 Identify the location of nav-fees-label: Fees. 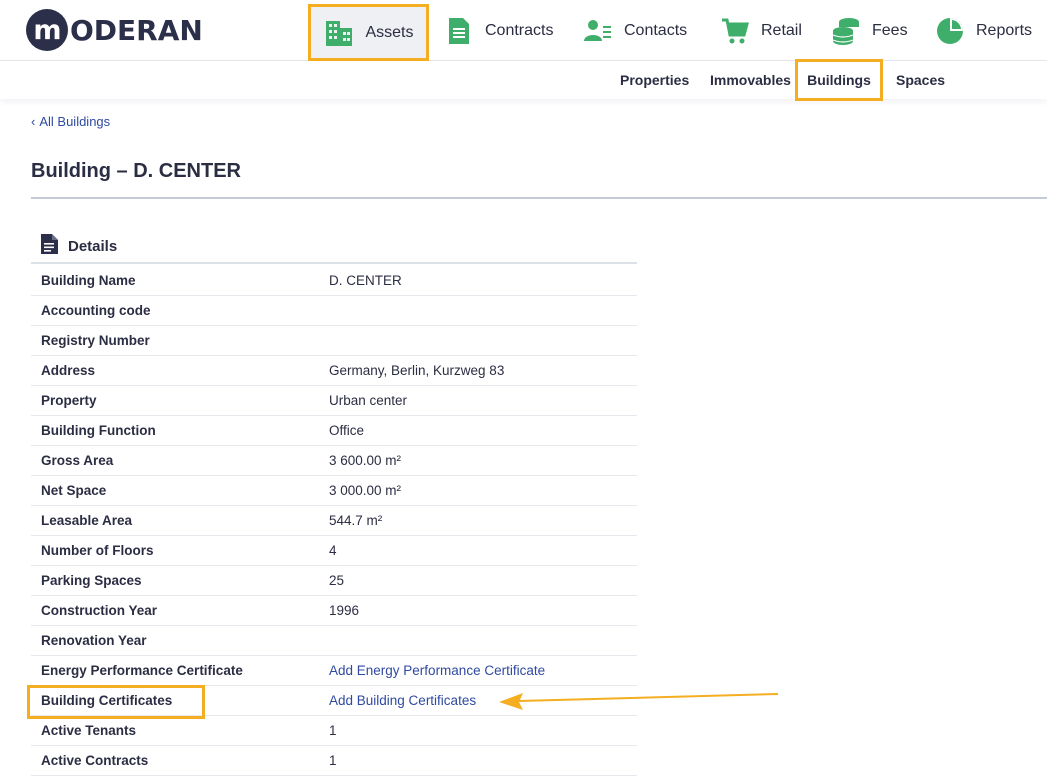
(890, 30).